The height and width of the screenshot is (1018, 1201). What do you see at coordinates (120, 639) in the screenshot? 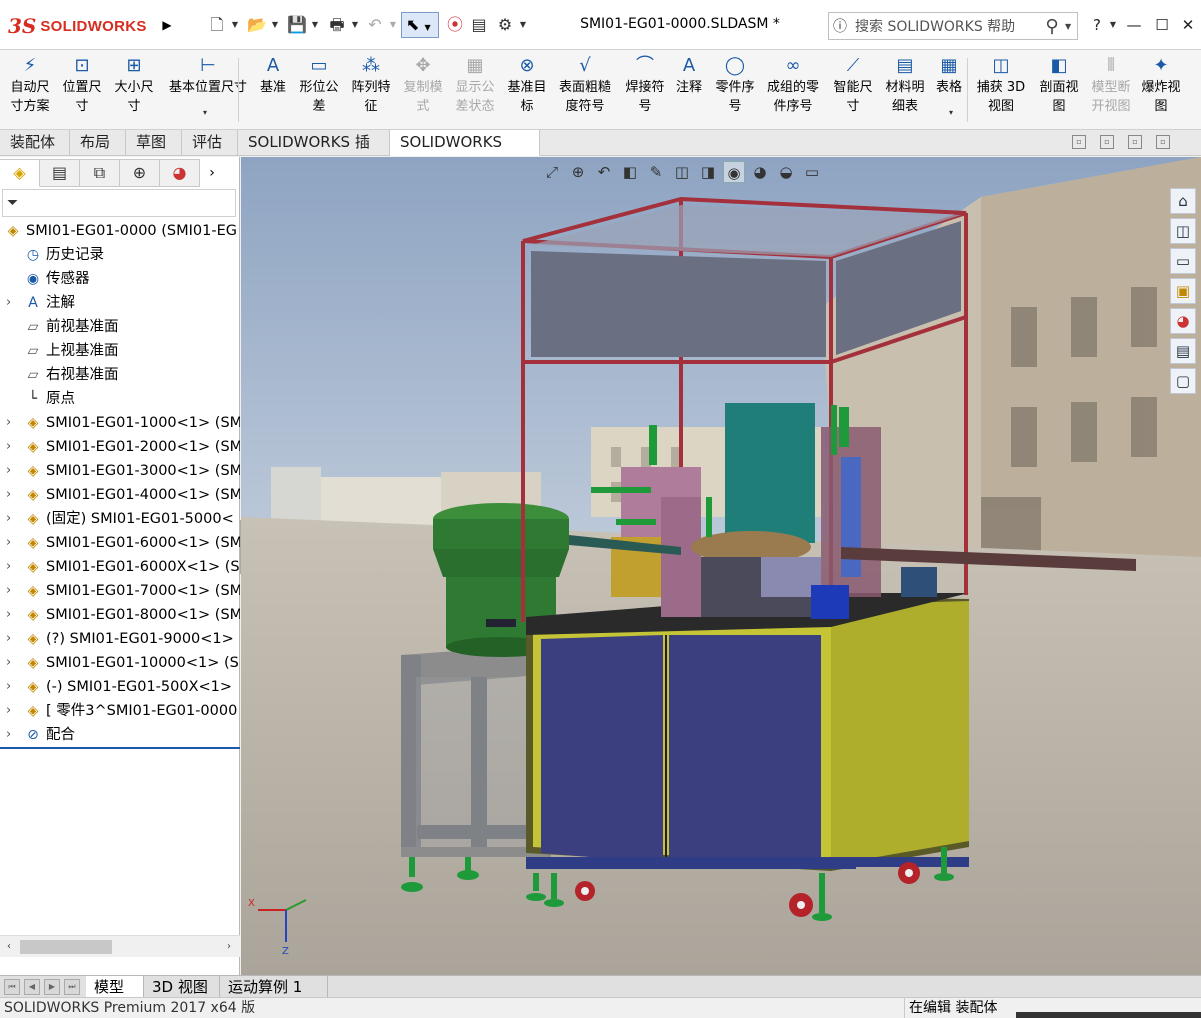
I see `tree-item: › ◈ (?) SMI01-EG01-9000<1>` at bounding box center [120, 639].